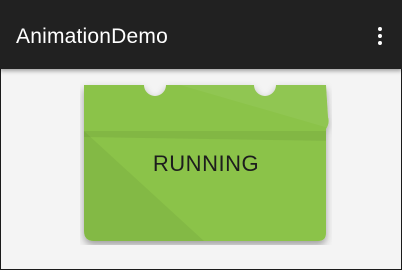  I want to click on app-title: AnimationDemo, so click(92, 36).